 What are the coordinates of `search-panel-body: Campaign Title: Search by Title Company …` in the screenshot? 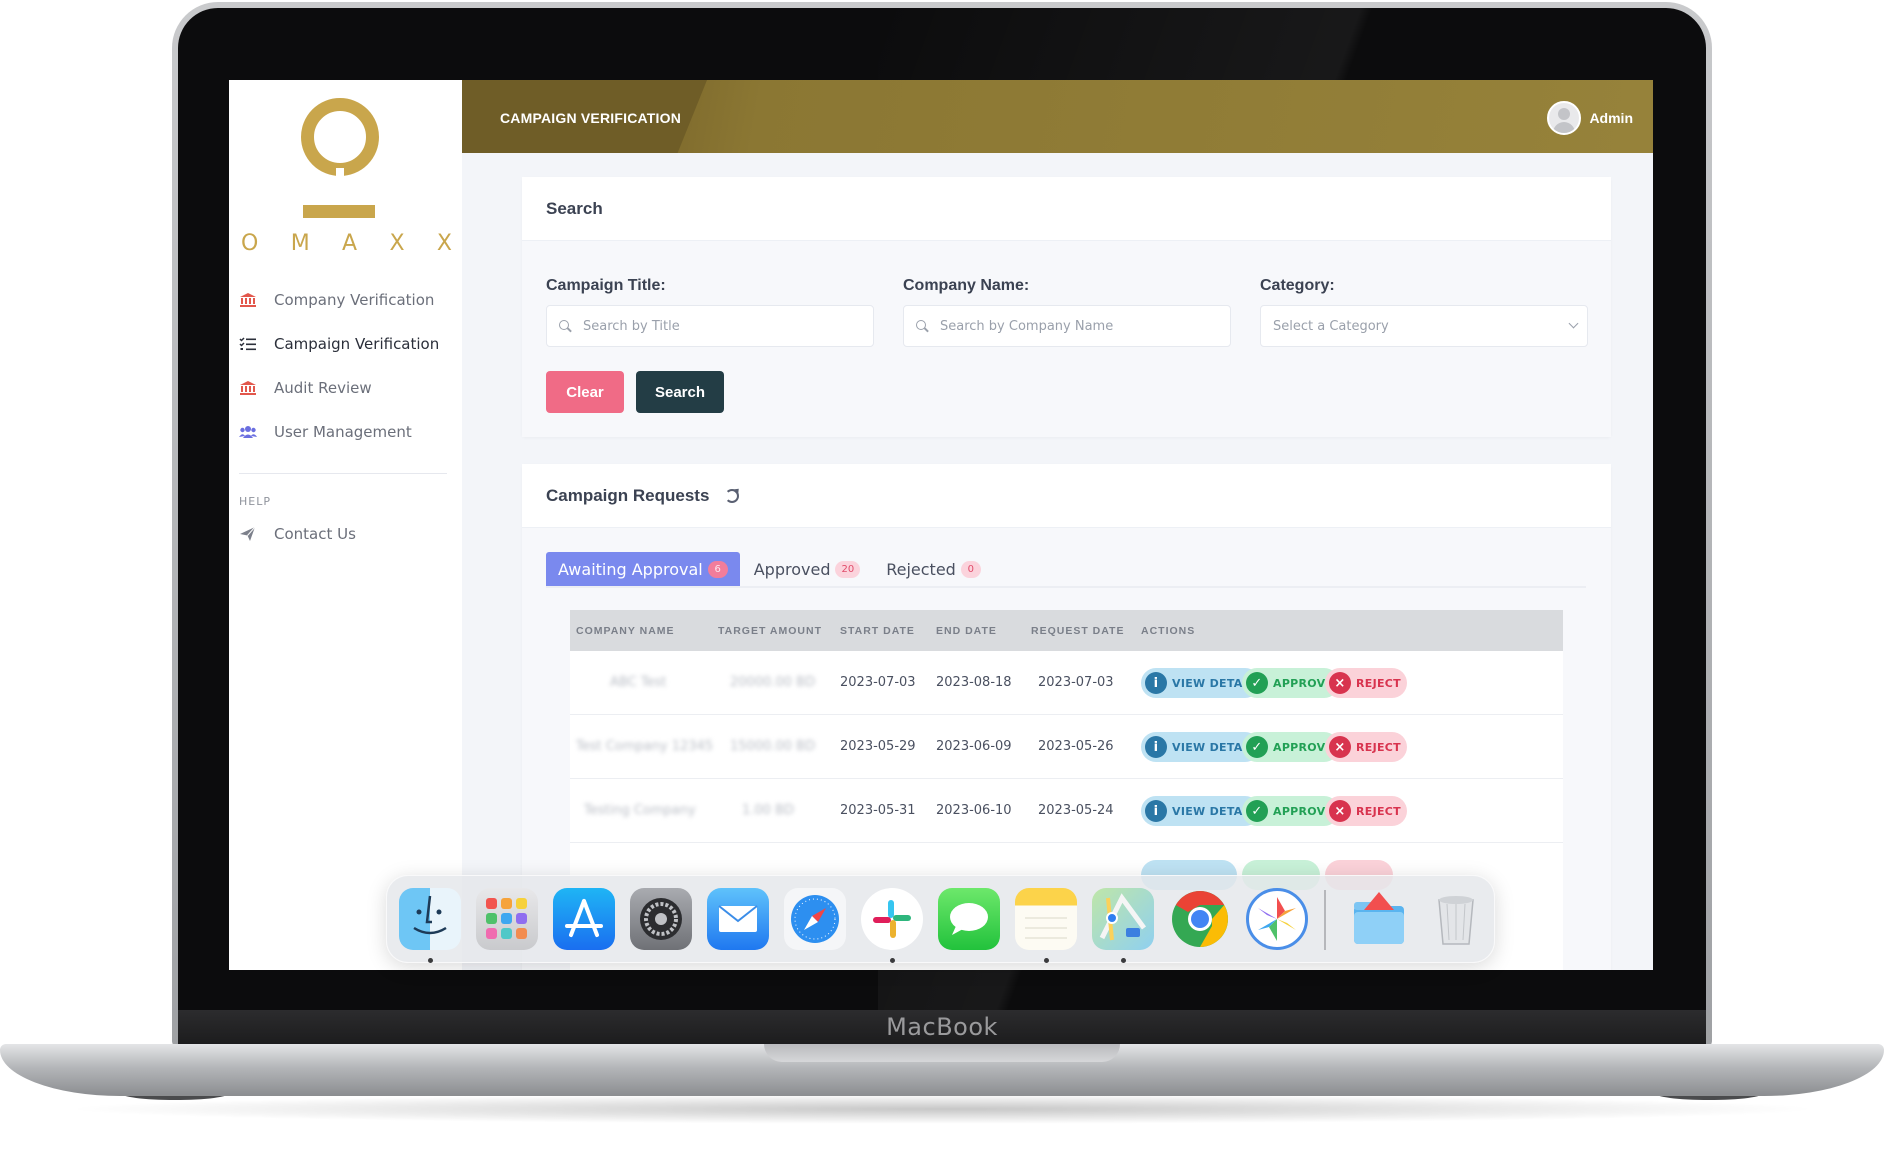 It's located at (1066, 339).